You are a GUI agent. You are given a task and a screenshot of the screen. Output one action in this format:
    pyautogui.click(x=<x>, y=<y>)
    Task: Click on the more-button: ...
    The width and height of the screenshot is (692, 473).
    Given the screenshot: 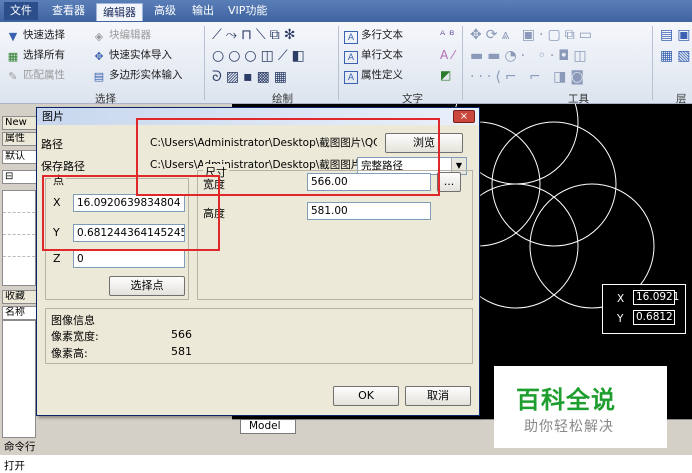 What is the action you would take?
    pyautogui.click(x=449, y=182)
    